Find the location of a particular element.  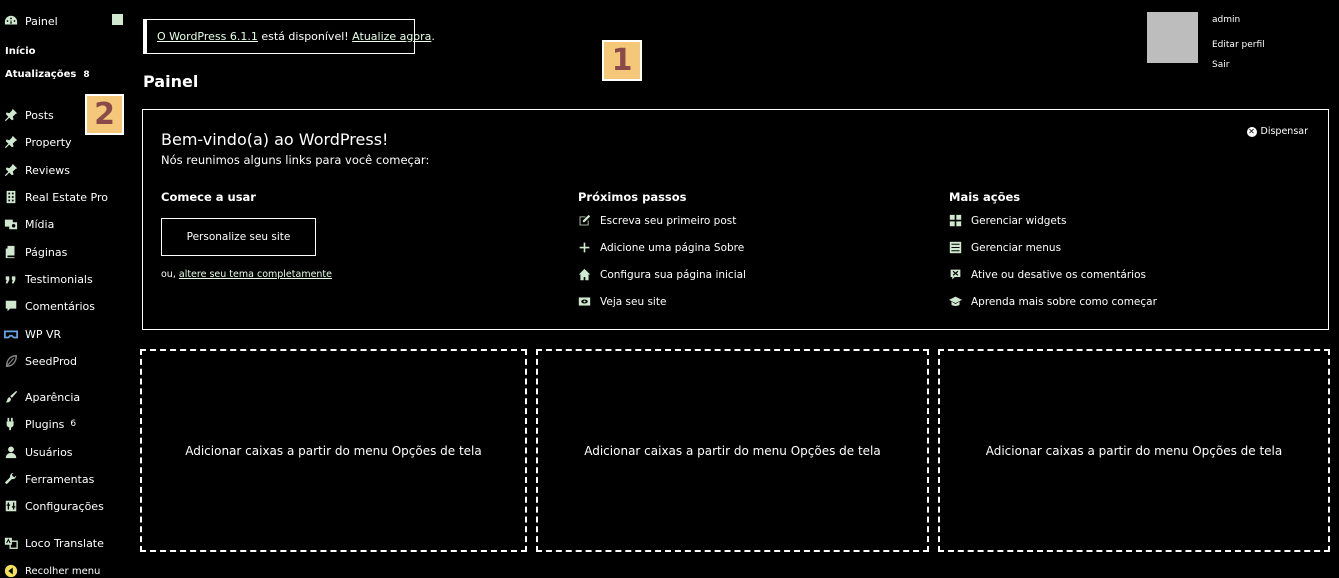

sidebar-item-label: Páginas is located at coordinates (46, 252).